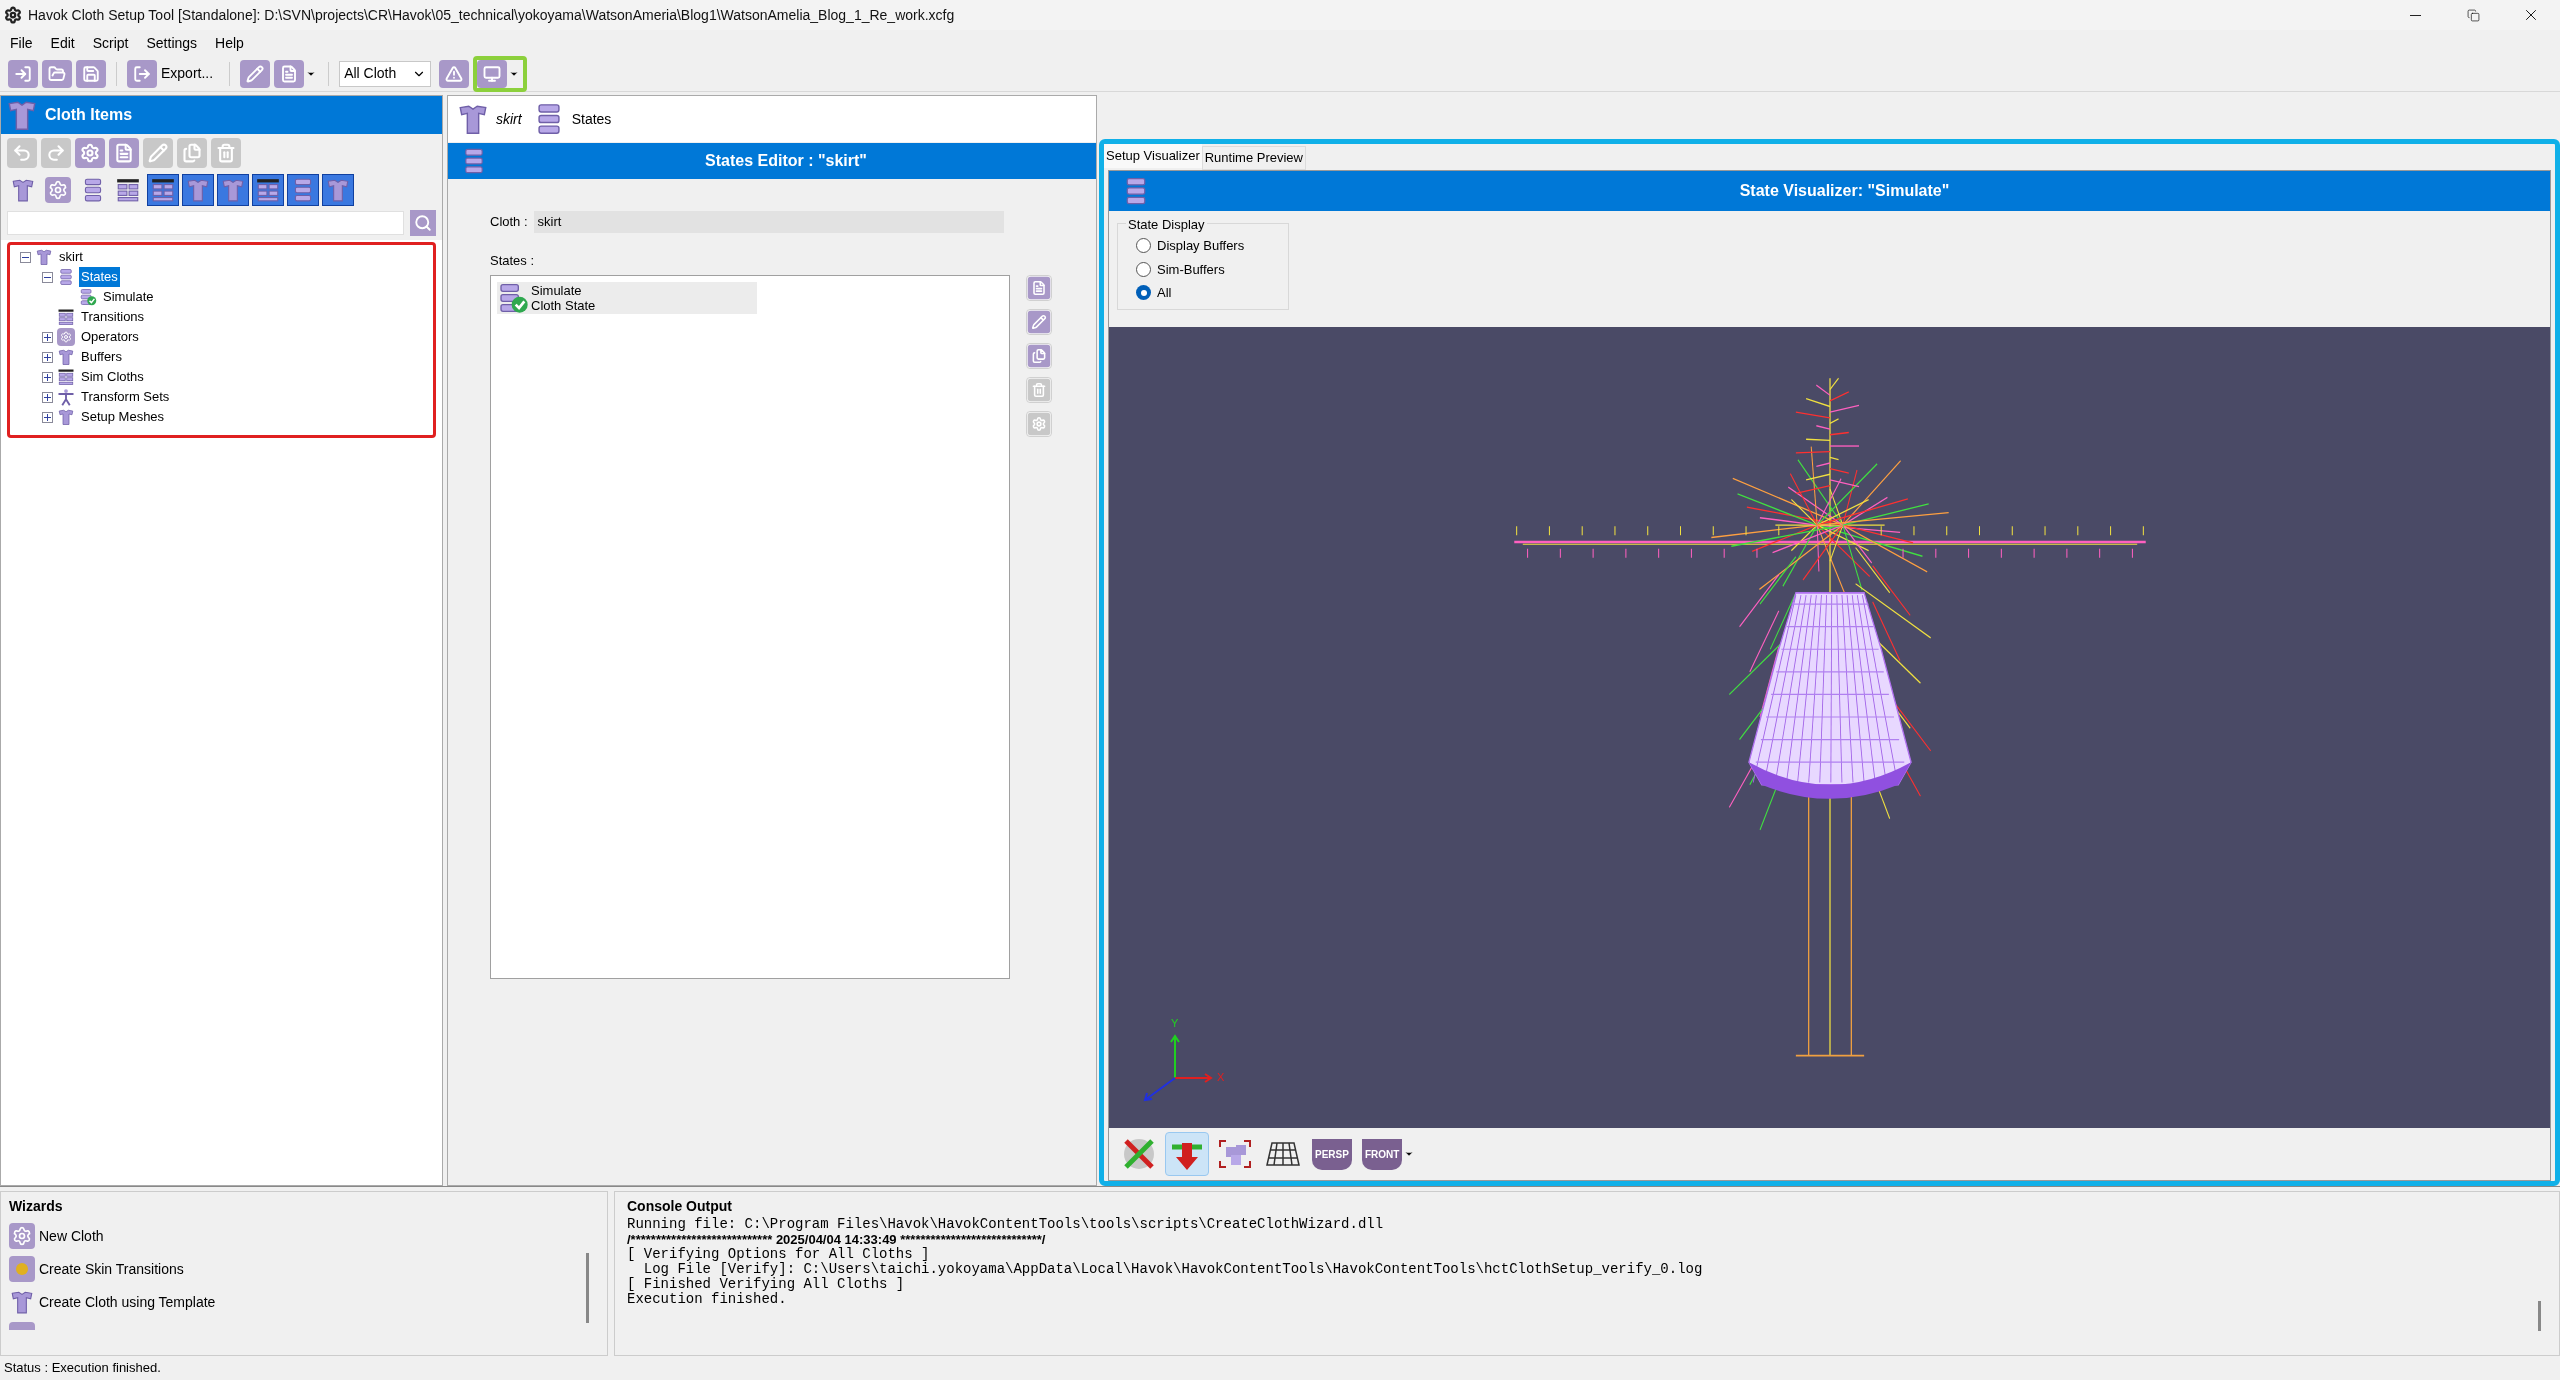 The width and height of the screenshot is (2560, 1380). Describe the element at coordinates (768, 222) in the screenshot. I see `cloth-field: skirt` at that location.